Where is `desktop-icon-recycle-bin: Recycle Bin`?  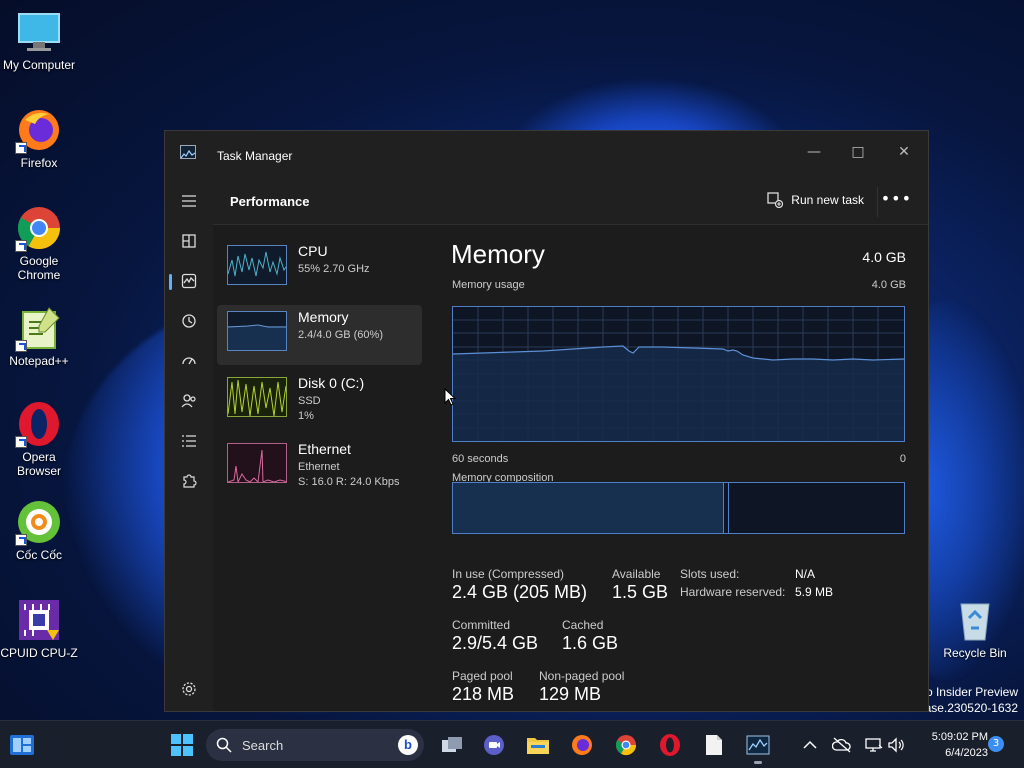 desktop-icon-recycle-bin: Recycle Bin is located at coordinates (975, 628).